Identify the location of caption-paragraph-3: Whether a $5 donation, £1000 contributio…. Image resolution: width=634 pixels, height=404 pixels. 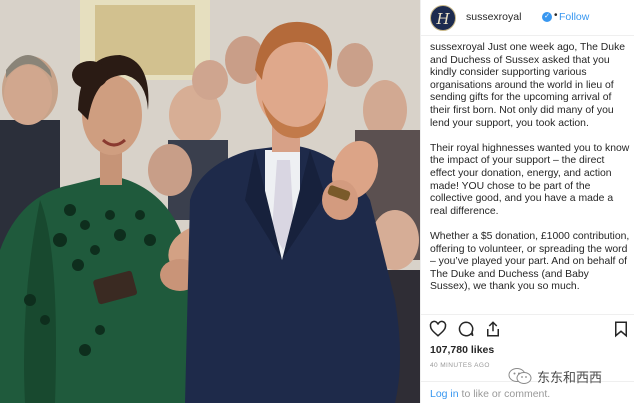
(530, 261).